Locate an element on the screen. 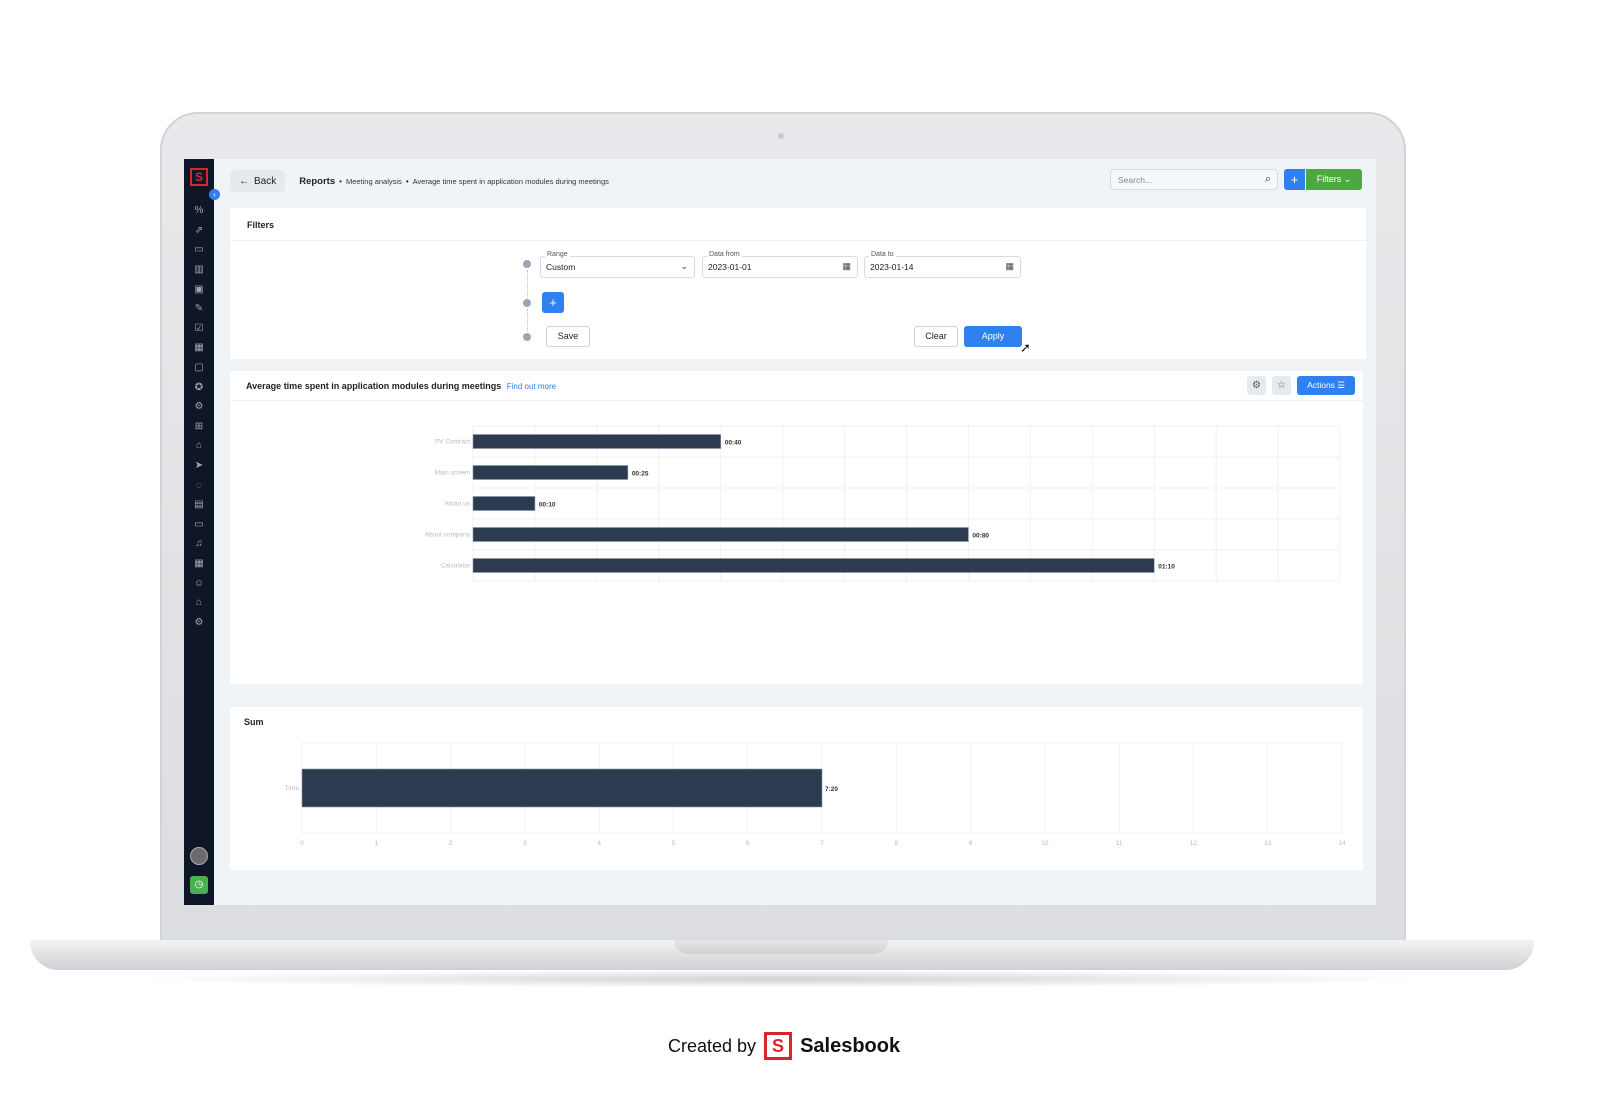 The image size is (1616, 1114). back-button: ← Back is located at coordinates (258, 181).